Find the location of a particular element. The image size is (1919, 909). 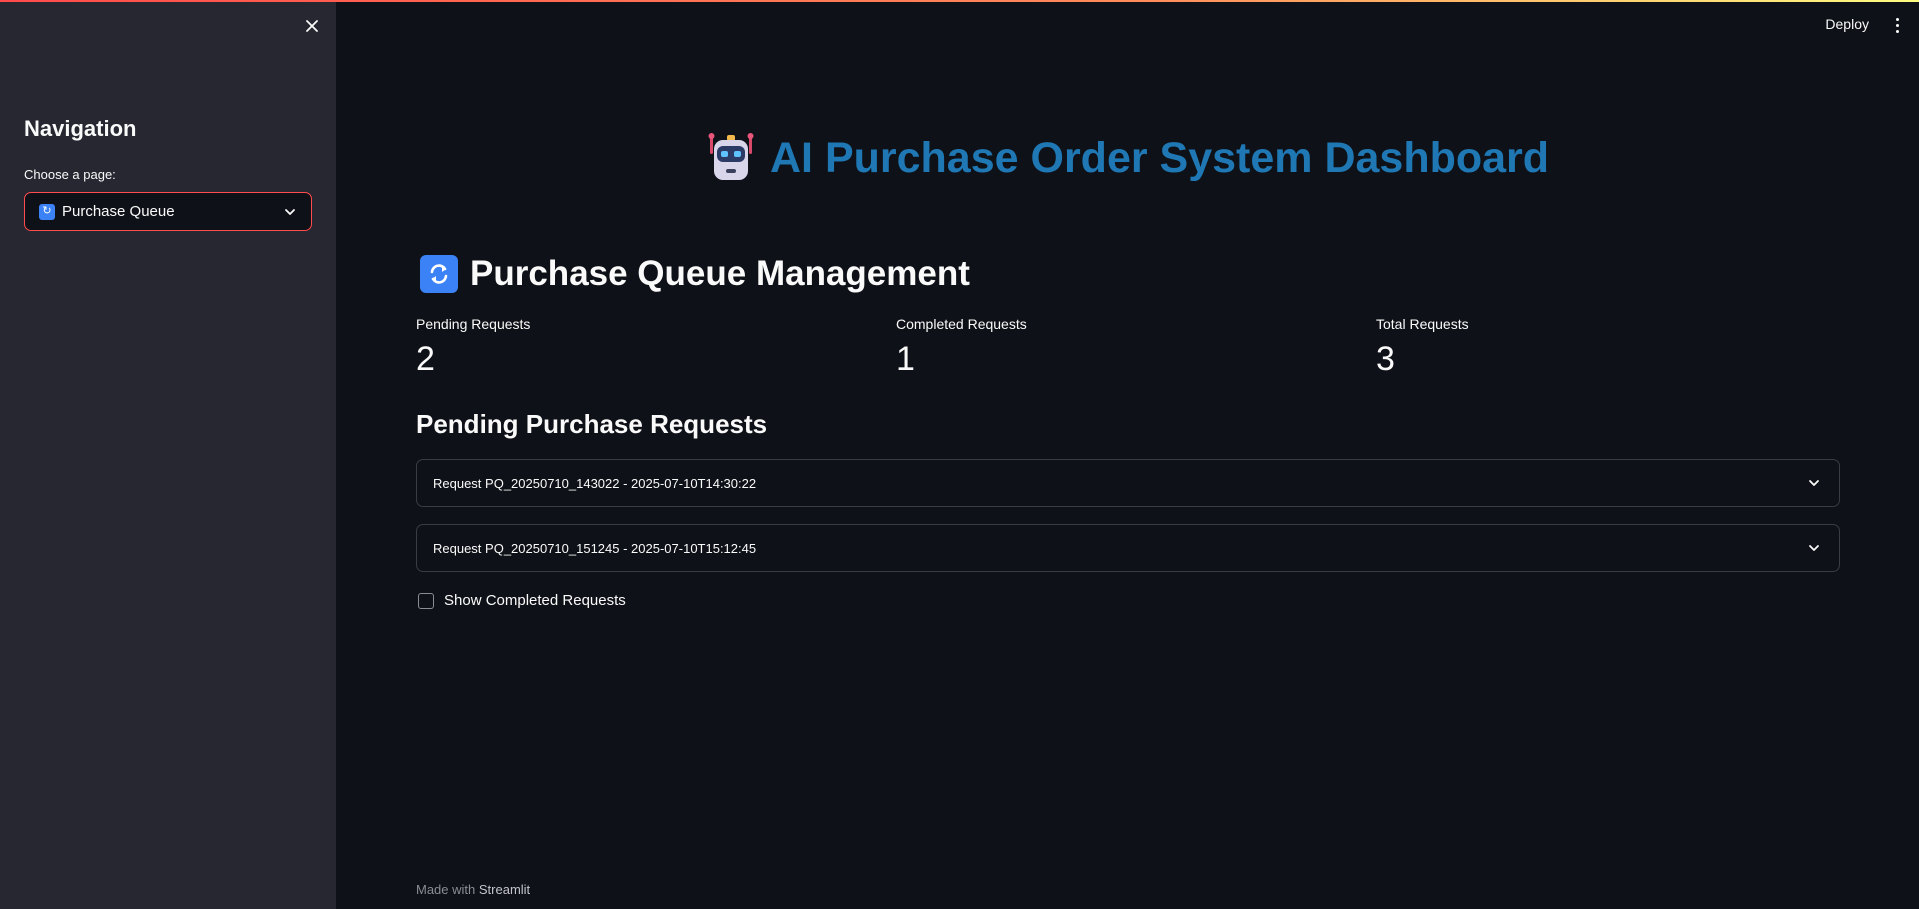

robot-icon is located at coordinates (731, 156).